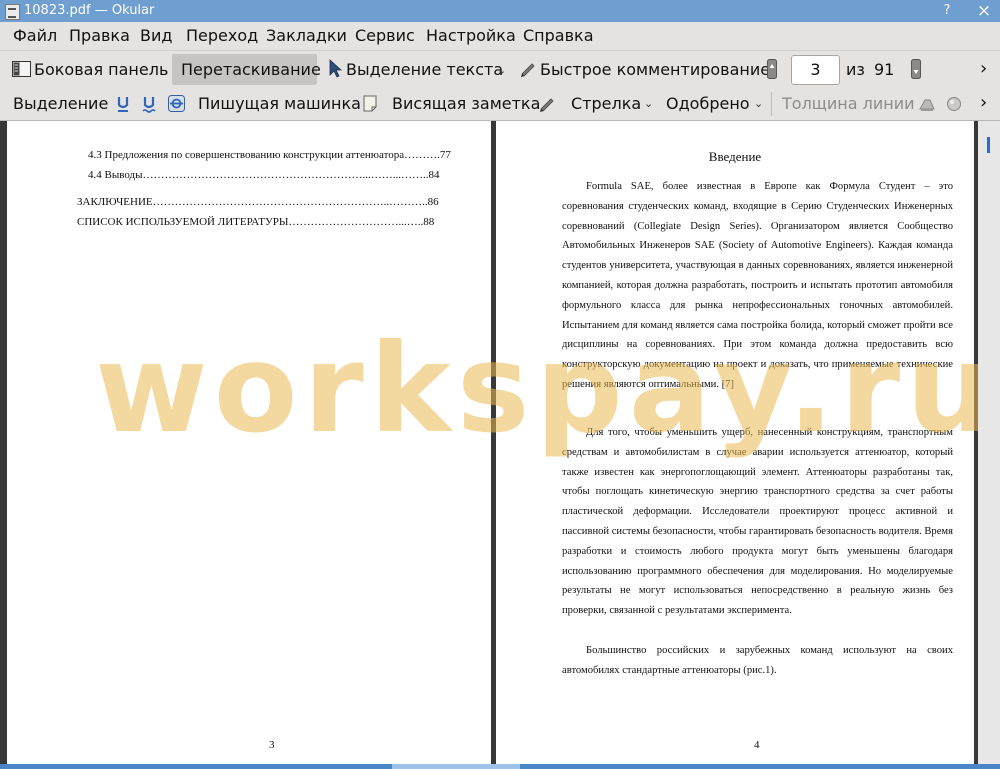 The image size is (1000, 769). I want to click on squiggly-underline-icon, so click(149, 104).